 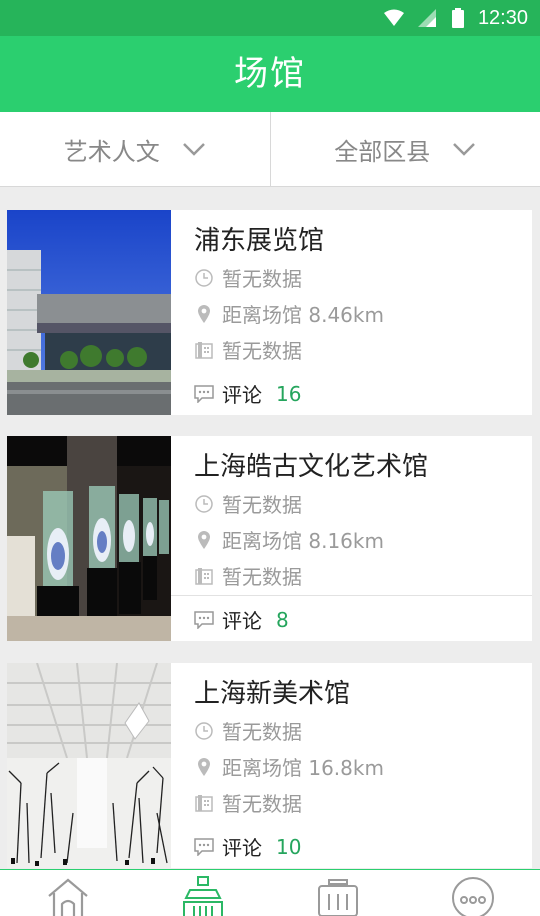 I want to click on district-filter-dropdown: 全部区县, so click(x=405, y=149).